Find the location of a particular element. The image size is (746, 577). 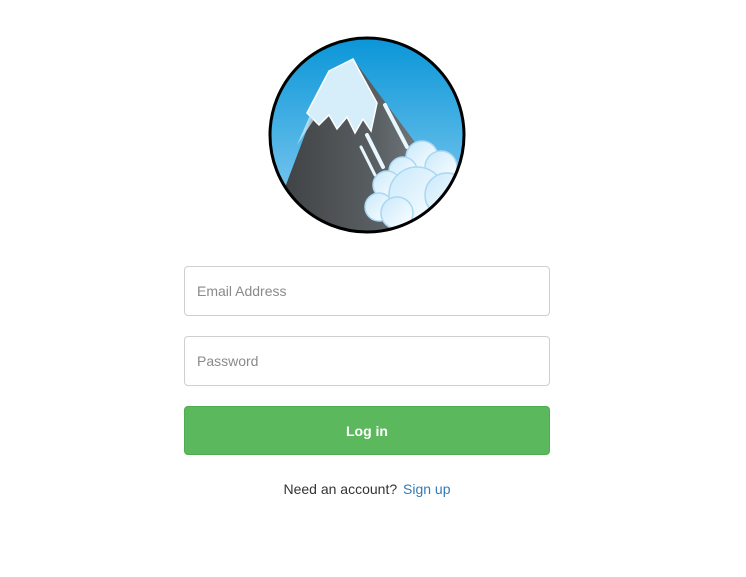

password-field is located at coordinates (367, 361).